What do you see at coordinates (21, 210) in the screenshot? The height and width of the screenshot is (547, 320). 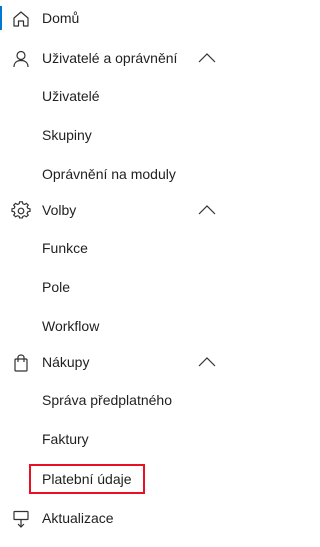 I see `gear-icon` at bounding box center [21, 210].